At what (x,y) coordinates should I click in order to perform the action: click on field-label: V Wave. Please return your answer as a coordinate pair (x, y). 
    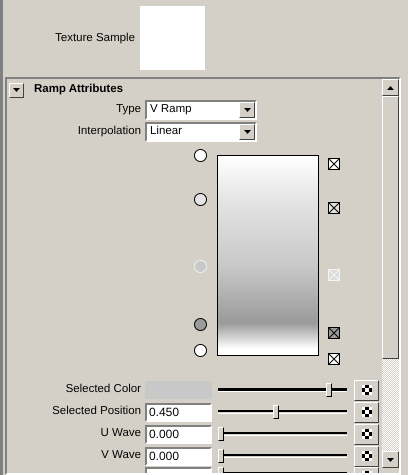
    Looking at the image, I should click on (121, 456).